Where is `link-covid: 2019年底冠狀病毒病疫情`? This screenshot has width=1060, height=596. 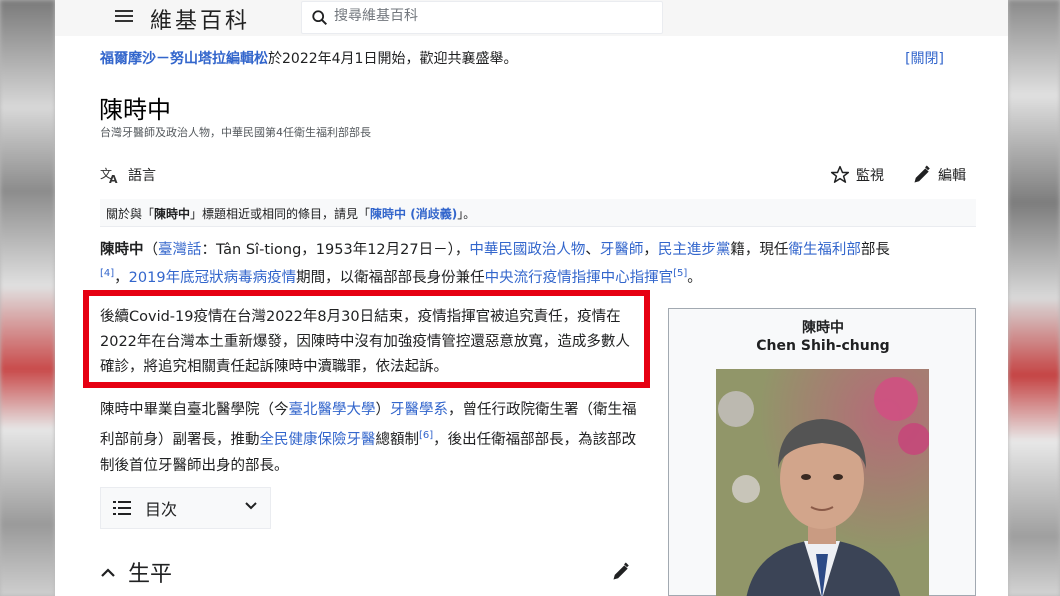
link-covid: 2019年底冠狀病毒病疫情 is located at coordinates (212, 278).